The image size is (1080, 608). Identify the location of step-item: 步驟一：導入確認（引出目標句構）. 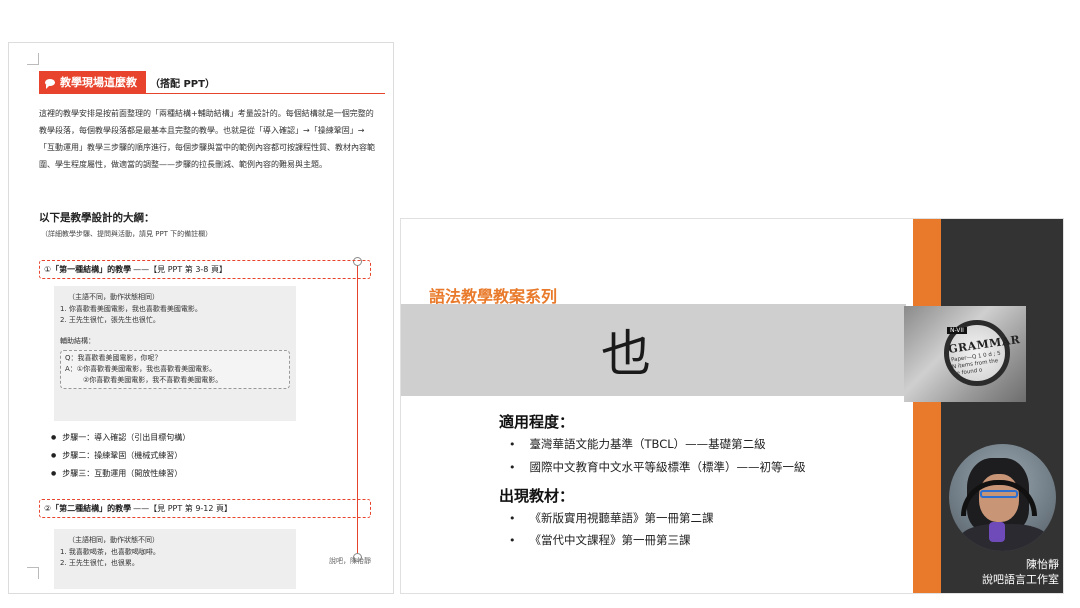
(120, 438).